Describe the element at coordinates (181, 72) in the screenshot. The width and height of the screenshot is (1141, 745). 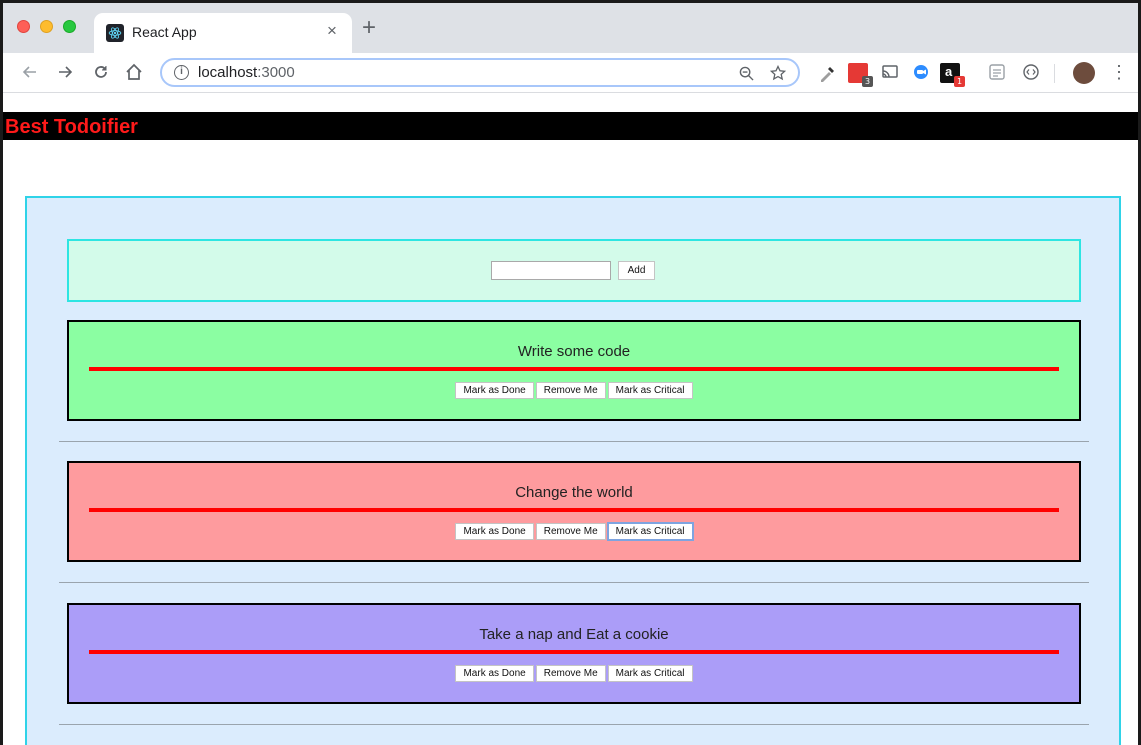
I see `site-info-icon: i` at that location.